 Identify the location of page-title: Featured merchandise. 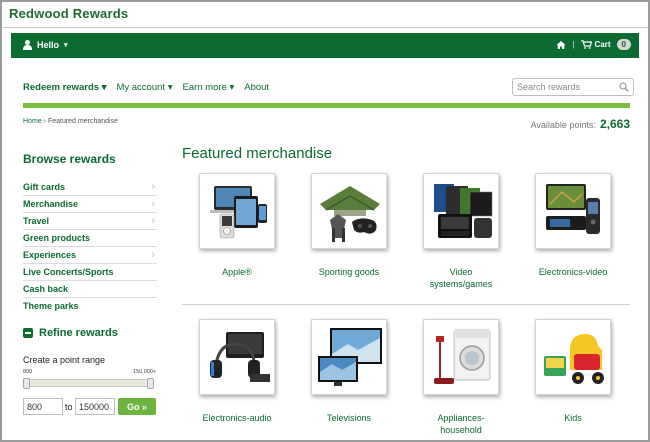
(257, 153).